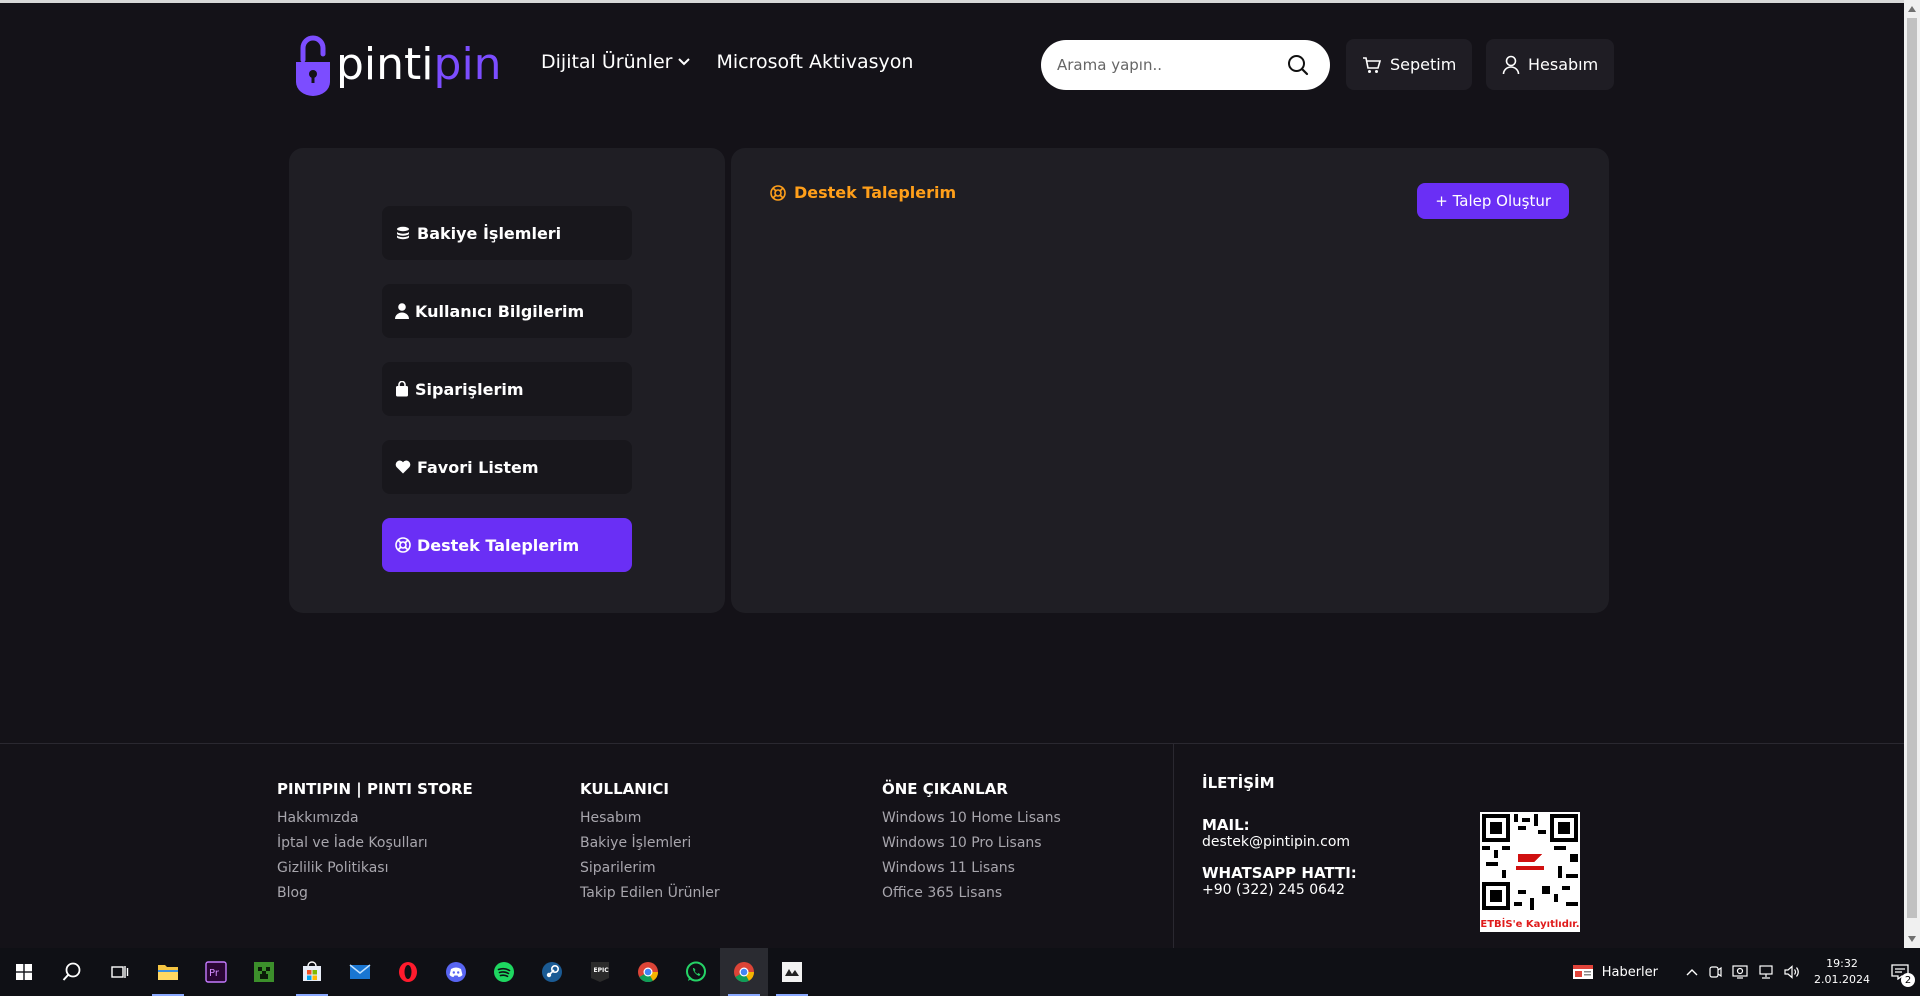 This screenshot has width=1920, height=996. I want to click on footer-heading: PINTIPIN | PINTI STORE, so click(375, 789).